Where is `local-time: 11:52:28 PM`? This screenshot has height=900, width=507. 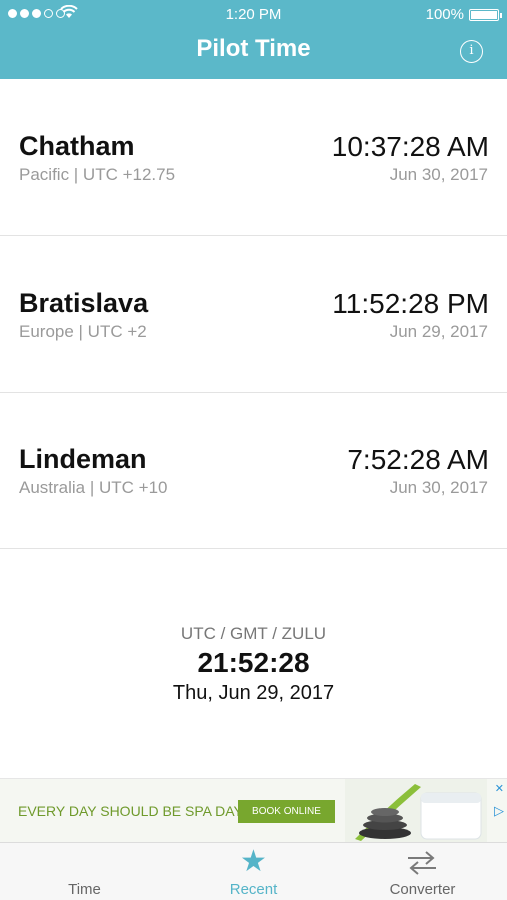 local-time: 11:52:28 PM is located at coordinates (410, 303).